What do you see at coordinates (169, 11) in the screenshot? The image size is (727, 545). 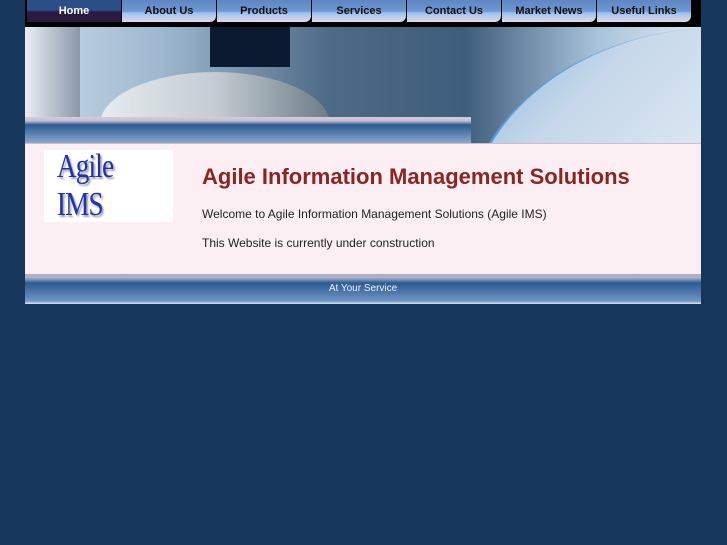 I see `nav-about-us: About Us` at bounding box center [169, 11].